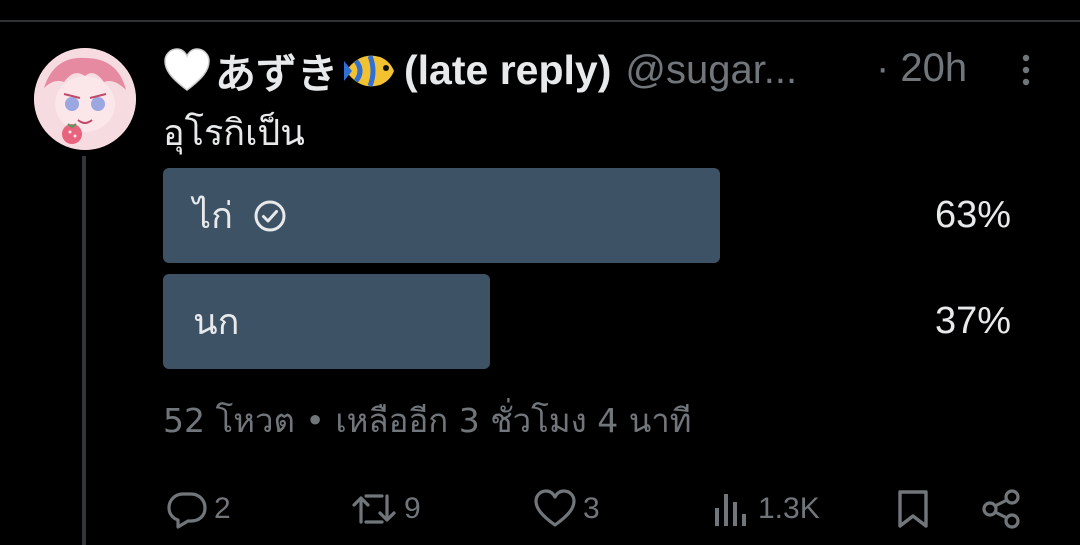  I want to click on display-name-suffix: (late reply), so click(508, 69).